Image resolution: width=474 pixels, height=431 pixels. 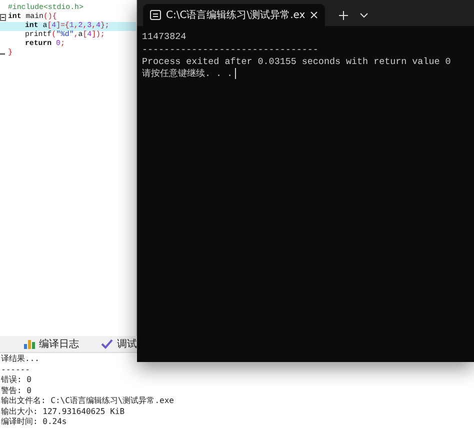 What do you see at coordinates (297, 62) in the screenshot?
I see `console-output-line: Process exited after 0.03155 seconds with return value 0` at bounding box center [297, 62].